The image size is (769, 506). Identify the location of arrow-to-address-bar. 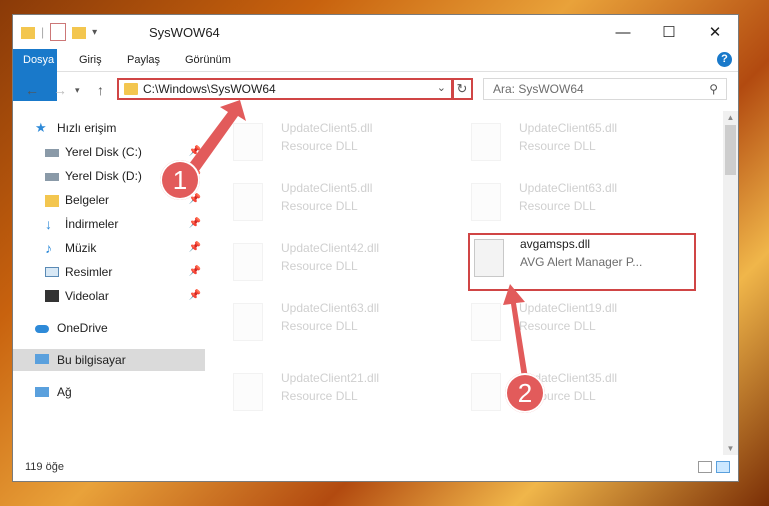
(216, 137).